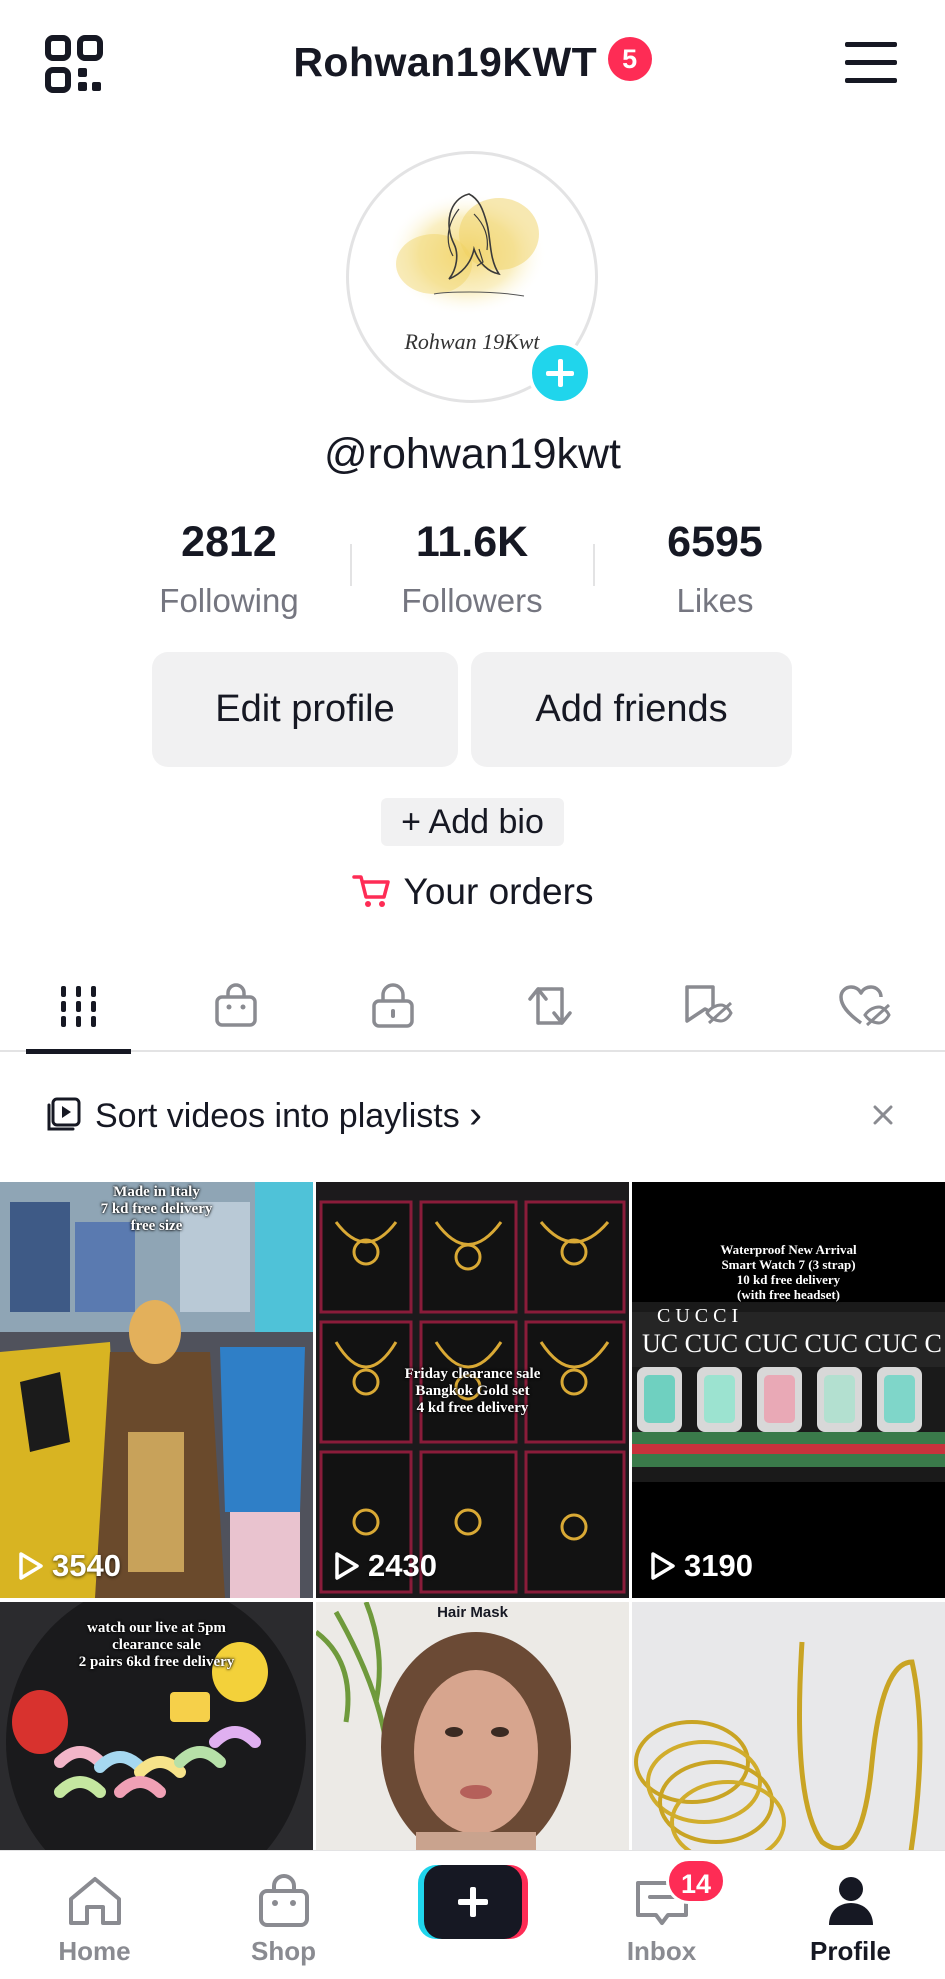 The width and height of the screenshot is (945, 1979). I want to click on stat-following: 2812 Following, so click(229, 568).